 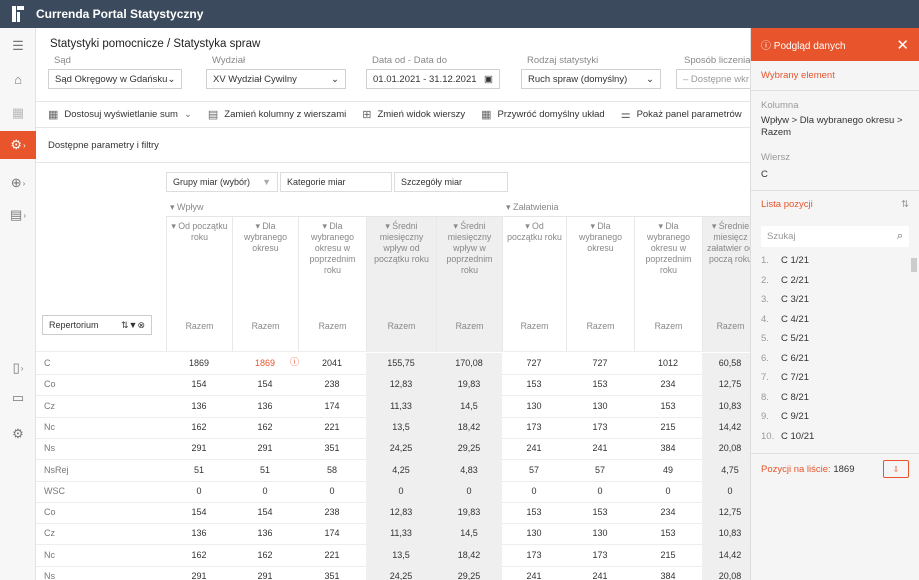 What do you see at coordinates (835, 320) in the screenshot?
I see `list-item: 4. C 4/21` at bounding box center [835, 320].